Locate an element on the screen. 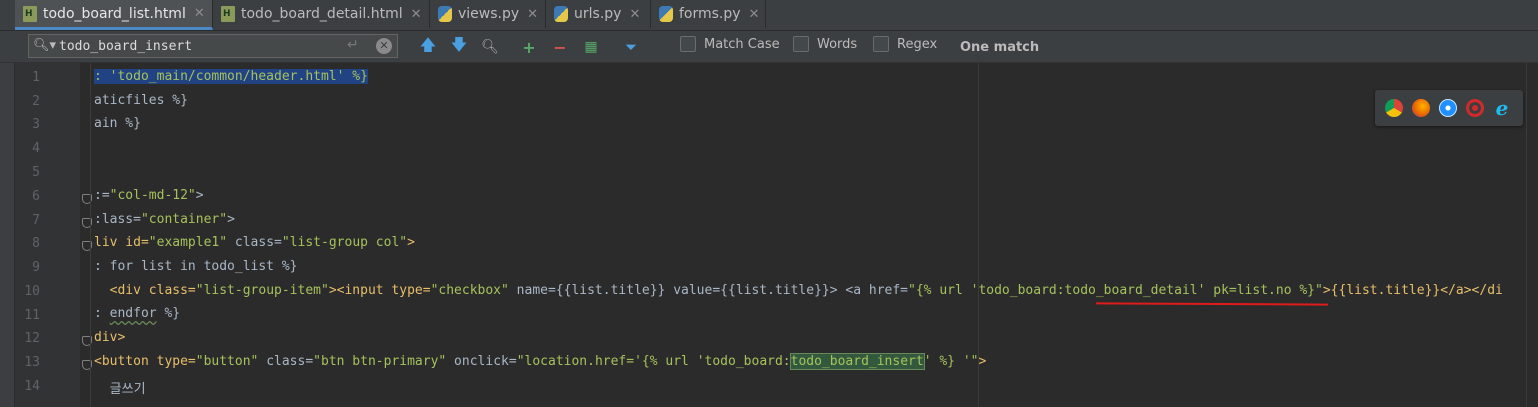 This screenshot has width=1538, height=407. line-number: 1 is located at coordinates (36, 77).